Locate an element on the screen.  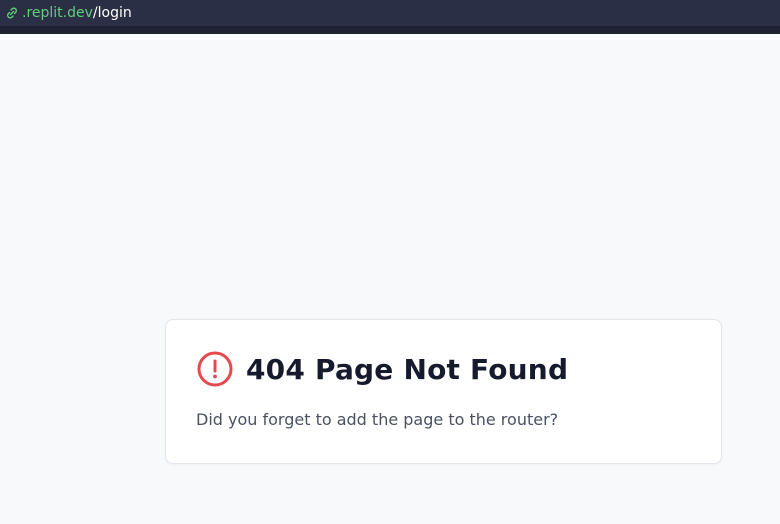
alert-circle-icon is located at coordinates (215, 369).